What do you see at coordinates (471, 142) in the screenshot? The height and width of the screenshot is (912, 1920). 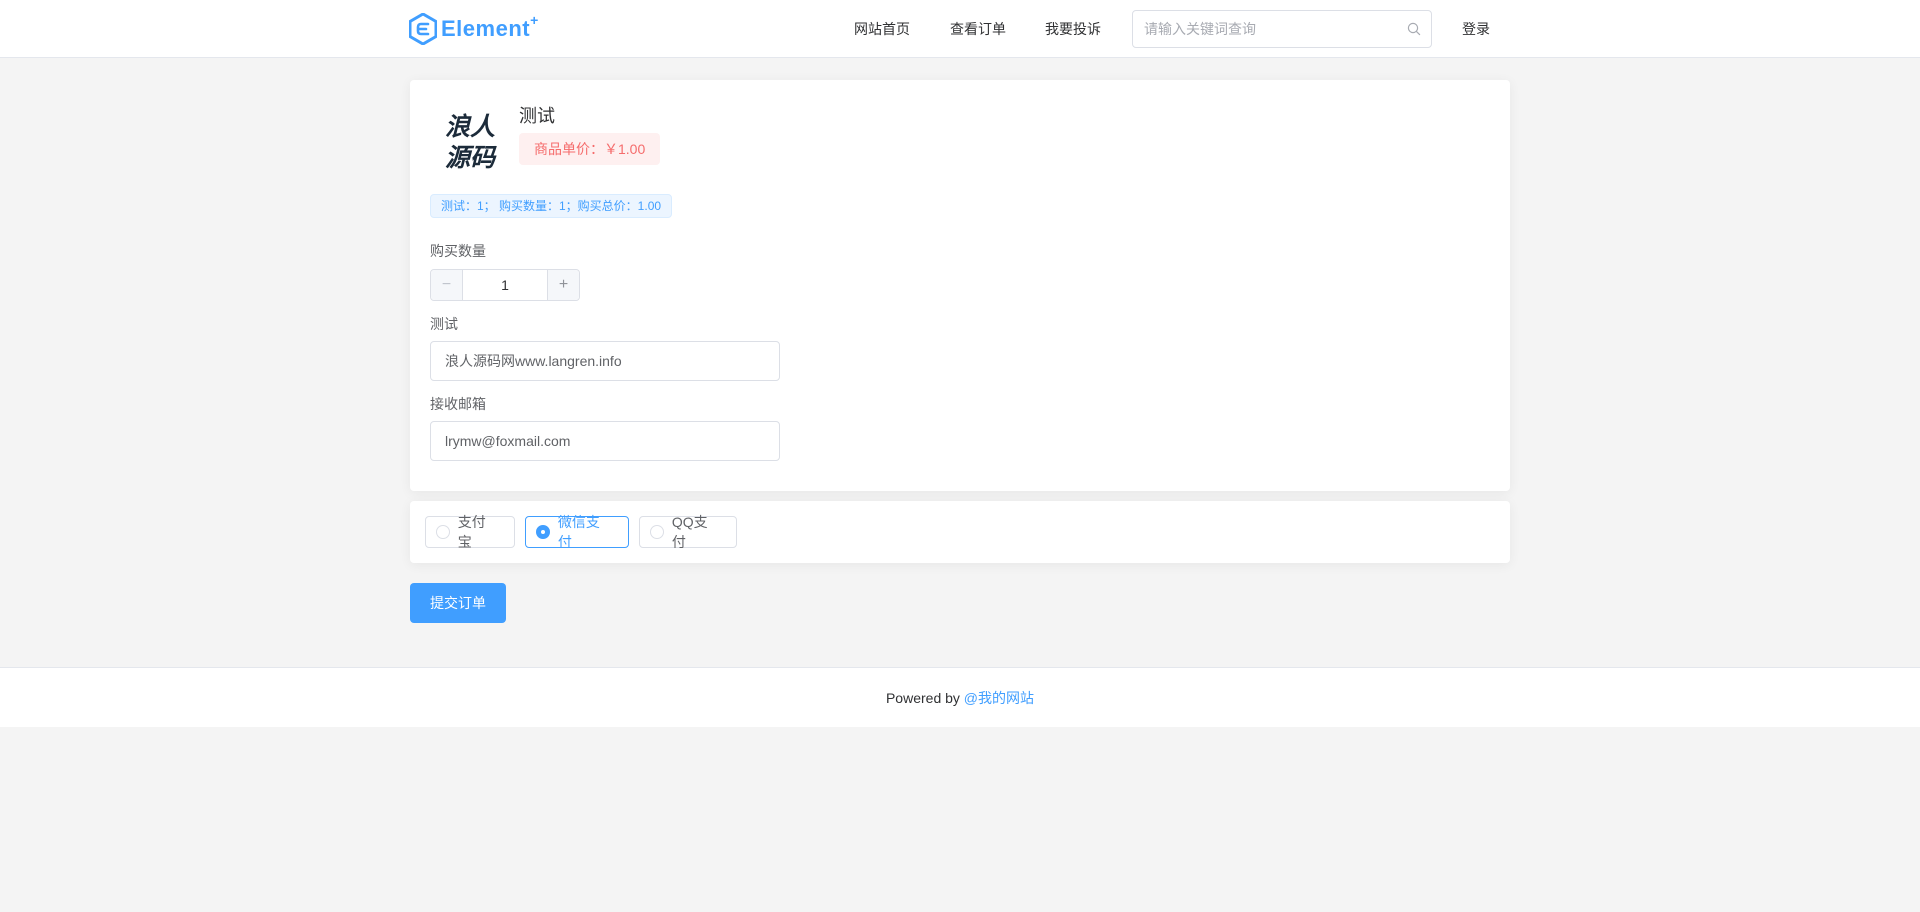 I see `product-image: 浪人 源码` at bounding box center [471, 142].